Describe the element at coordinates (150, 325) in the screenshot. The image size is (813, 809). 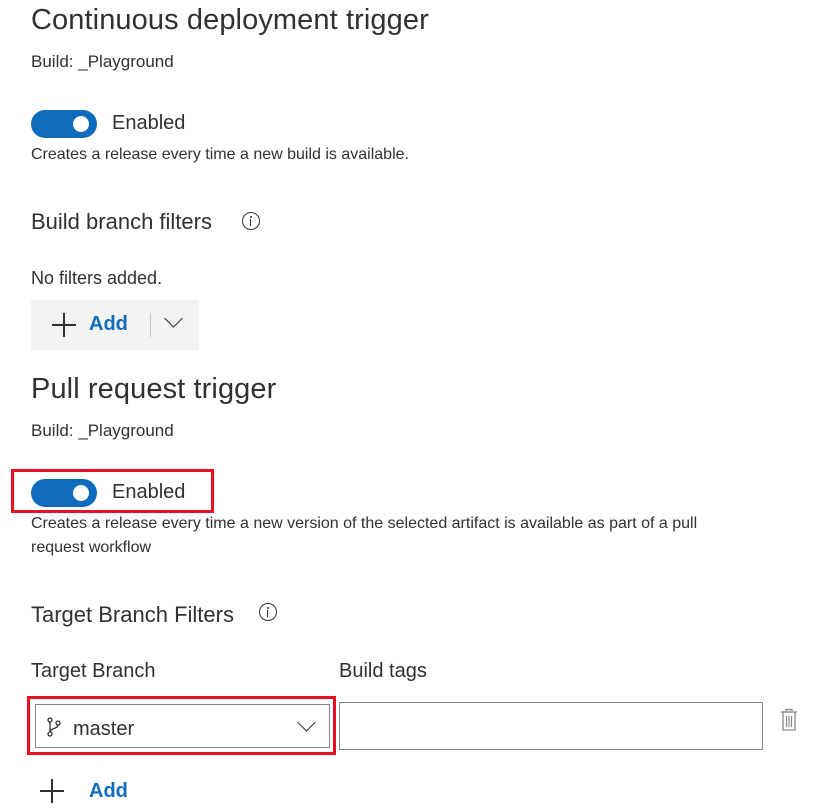
I see `split-divider` at that location.